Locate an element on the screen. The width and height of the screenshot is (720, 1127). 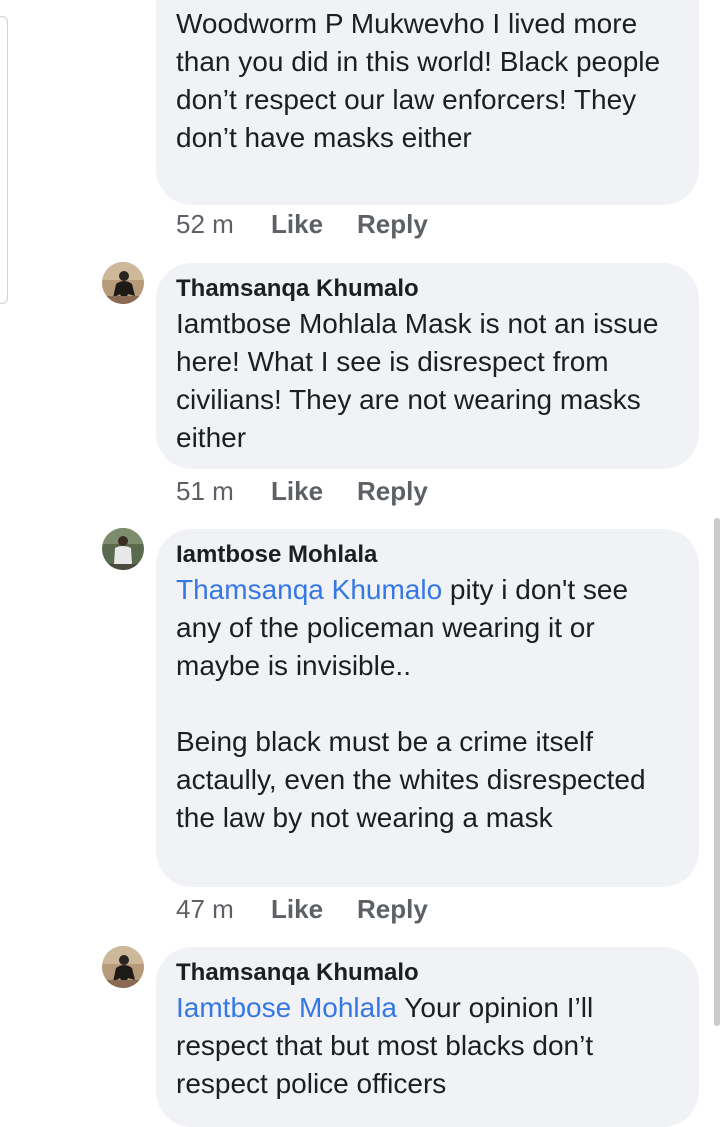
comment-actions: 52 m Like Reply is located at coordinates (302, 224).